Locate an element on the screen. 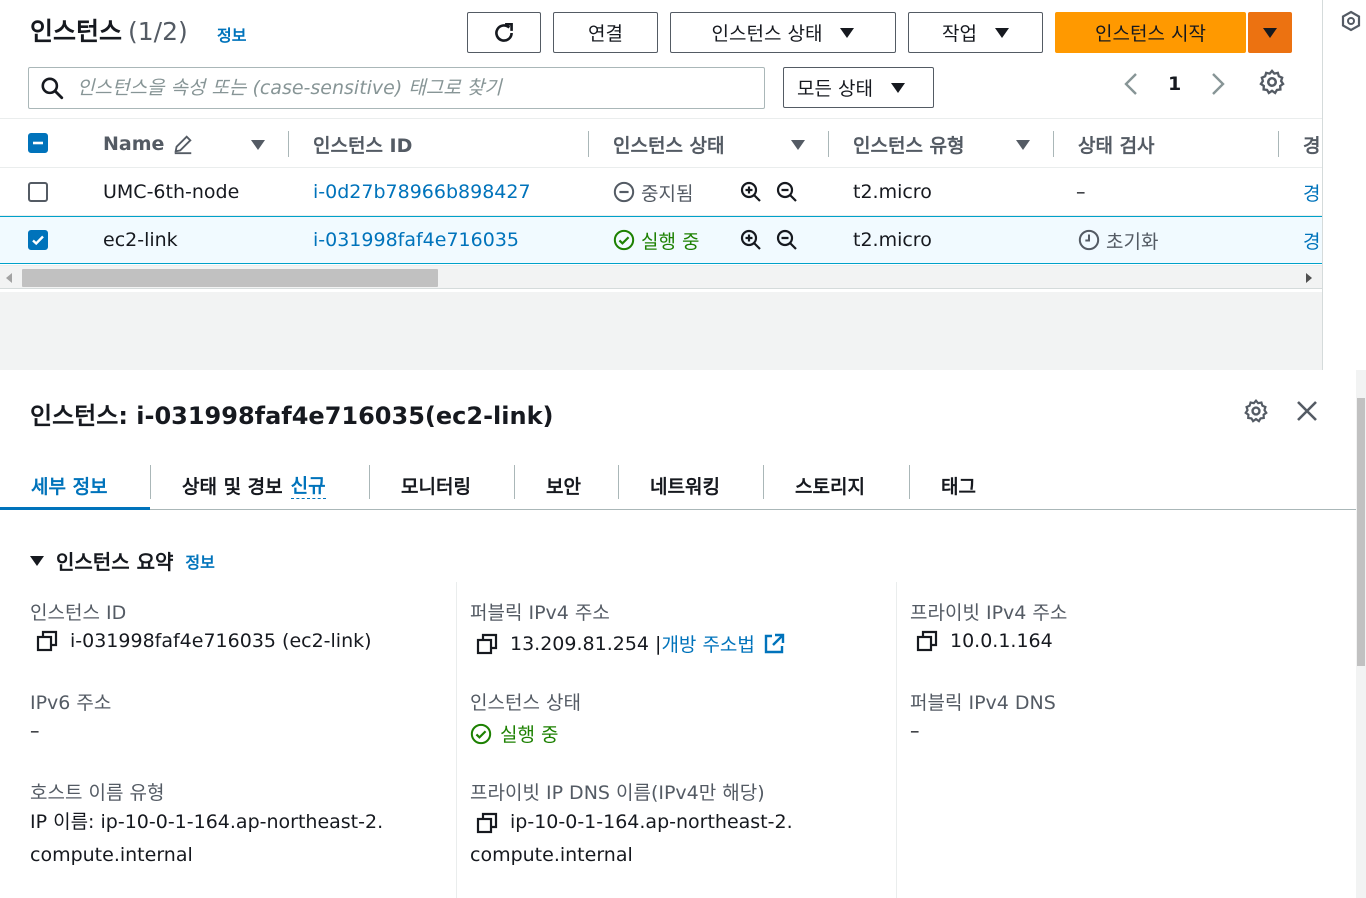  current-page: 1 is located at coordinates (1174, 84).